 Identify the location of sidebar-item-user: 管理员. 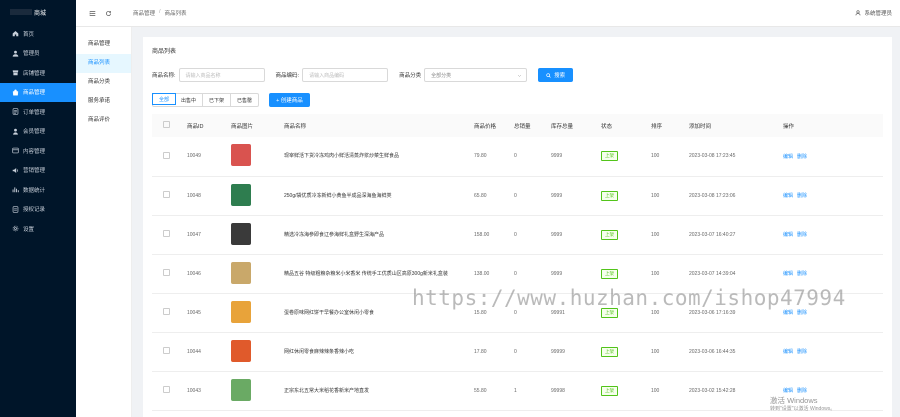
(38, 54).